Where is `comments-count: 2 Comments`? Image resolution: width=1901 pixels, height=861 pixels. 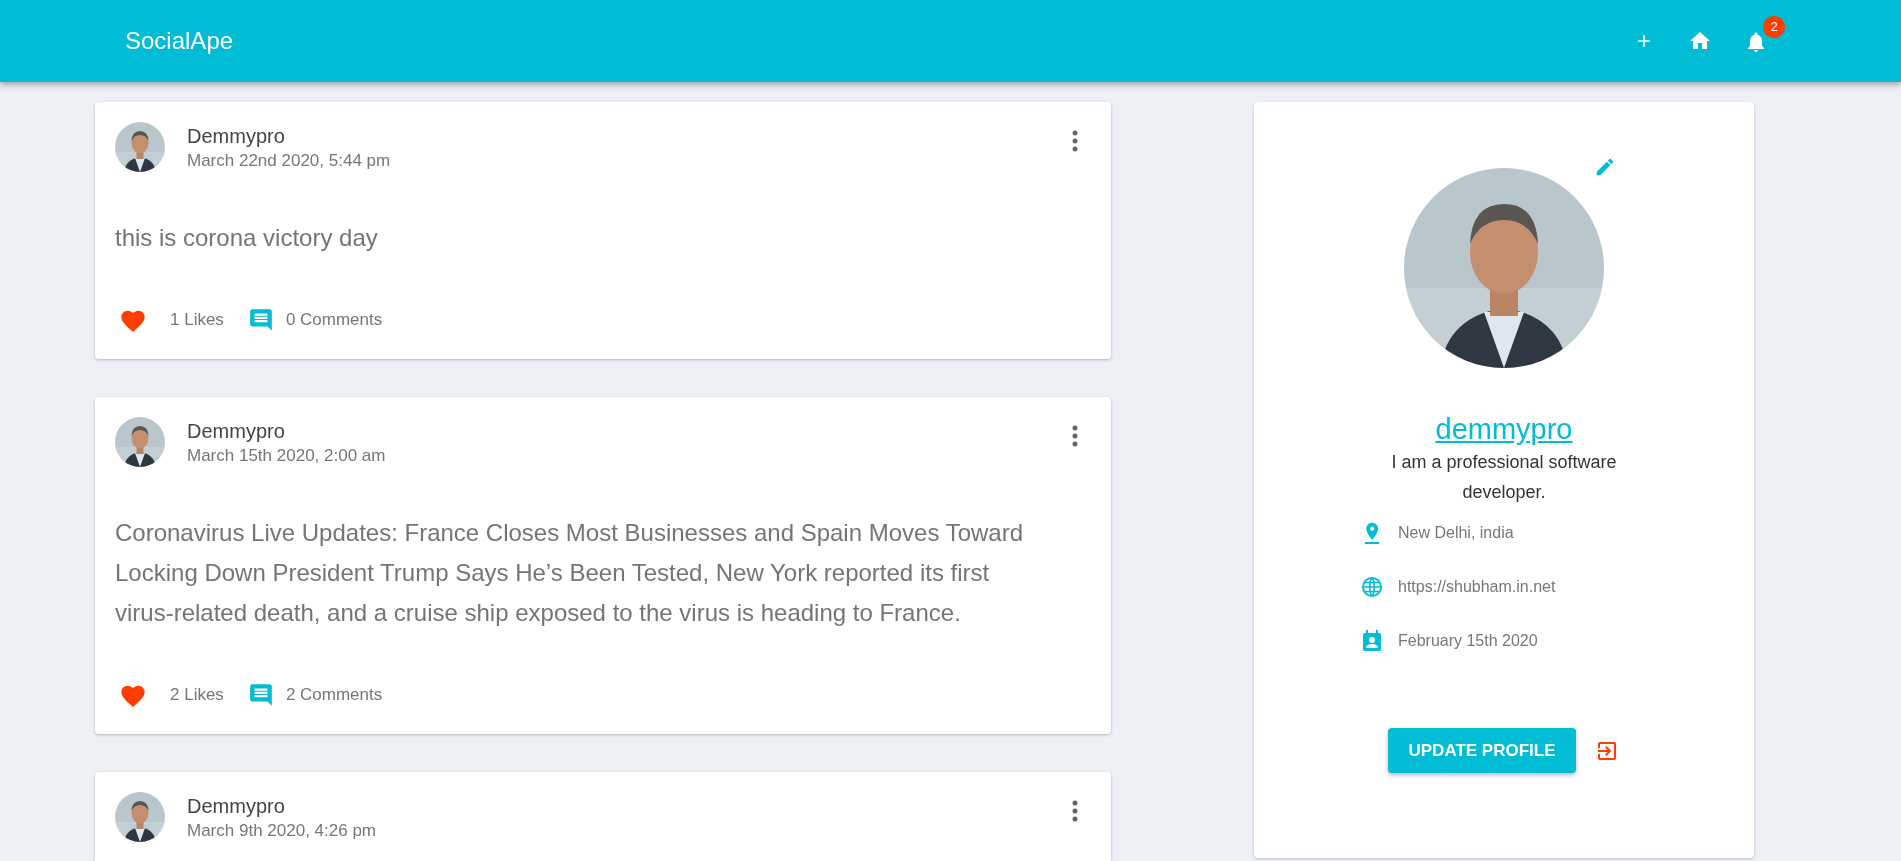 comments-count: 2 Comments is located at coordinates (334, 695).